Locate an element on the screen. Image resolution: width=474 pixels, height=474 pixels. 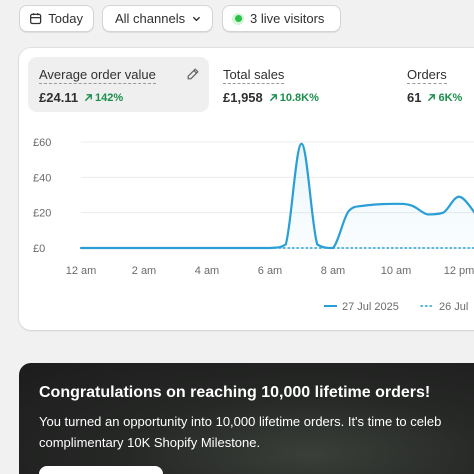
x-tick-label: 12 pm is located at coordinates (459, 271).